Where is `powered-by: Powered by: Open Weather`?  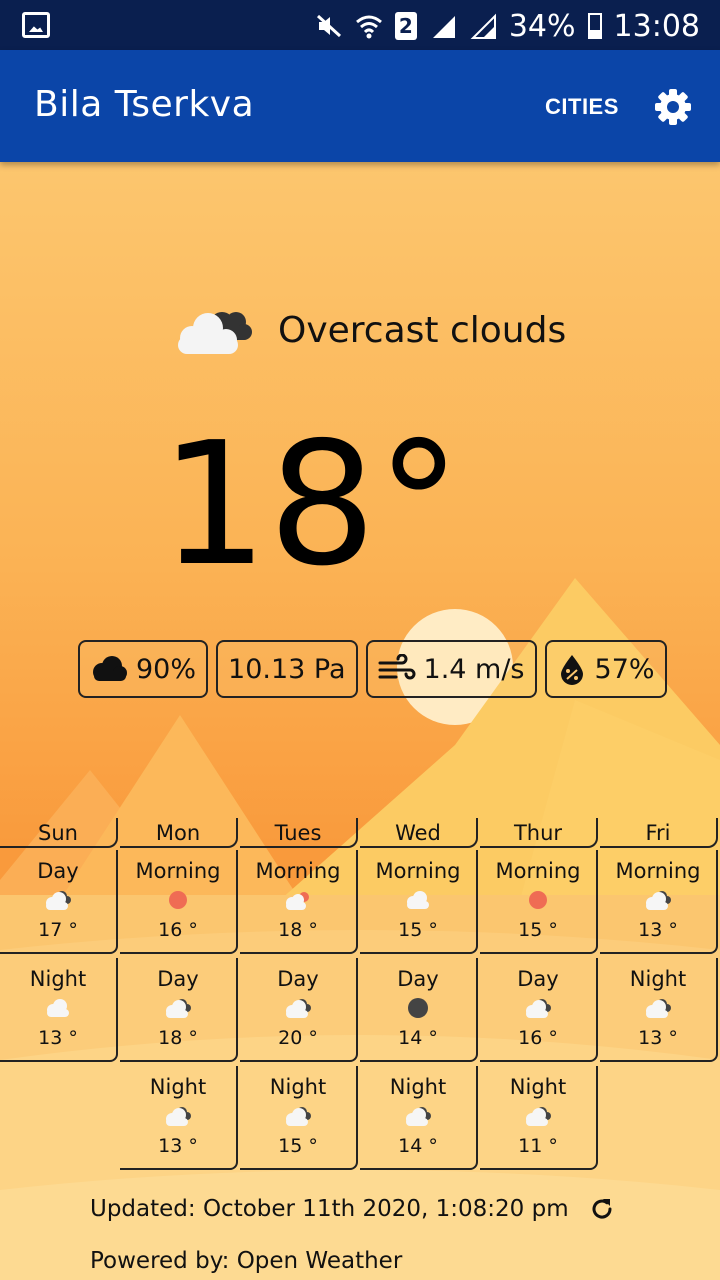
powered-by: Powered by: Open Weather is located at coordinates (246, 1261).